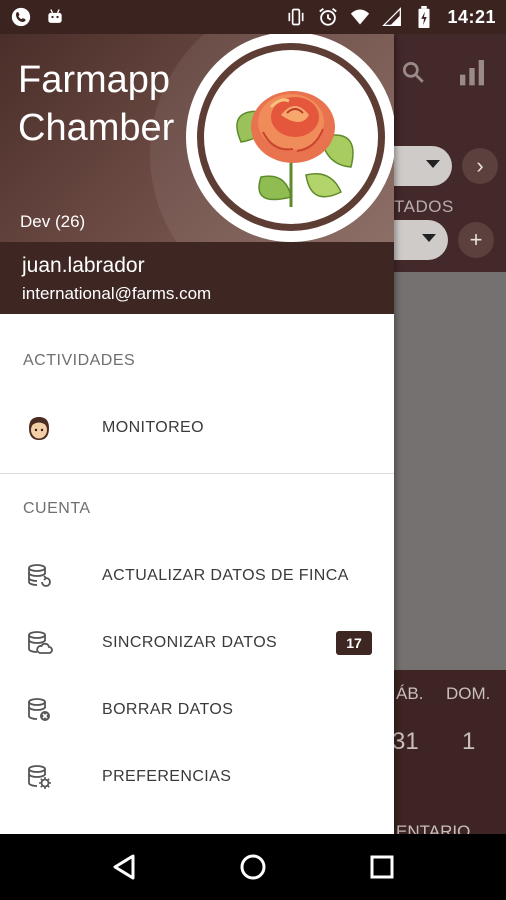 The height and width of the screenshot is (900, 506). Describe the element at coordinates (190, 642) in the screenshot. I see `menu-label: SINCRONIZAR DATOS` at that location.